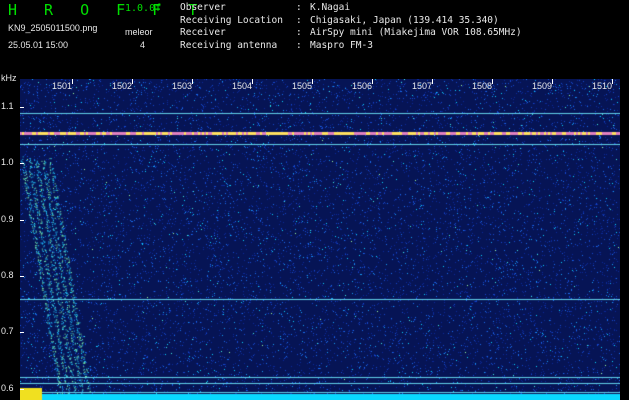 The width and height of the screenshot is (629, 400). Describe the element at coordinates (62, 86) in the screenshot. I see `x-tick-label: 1501` at that location.